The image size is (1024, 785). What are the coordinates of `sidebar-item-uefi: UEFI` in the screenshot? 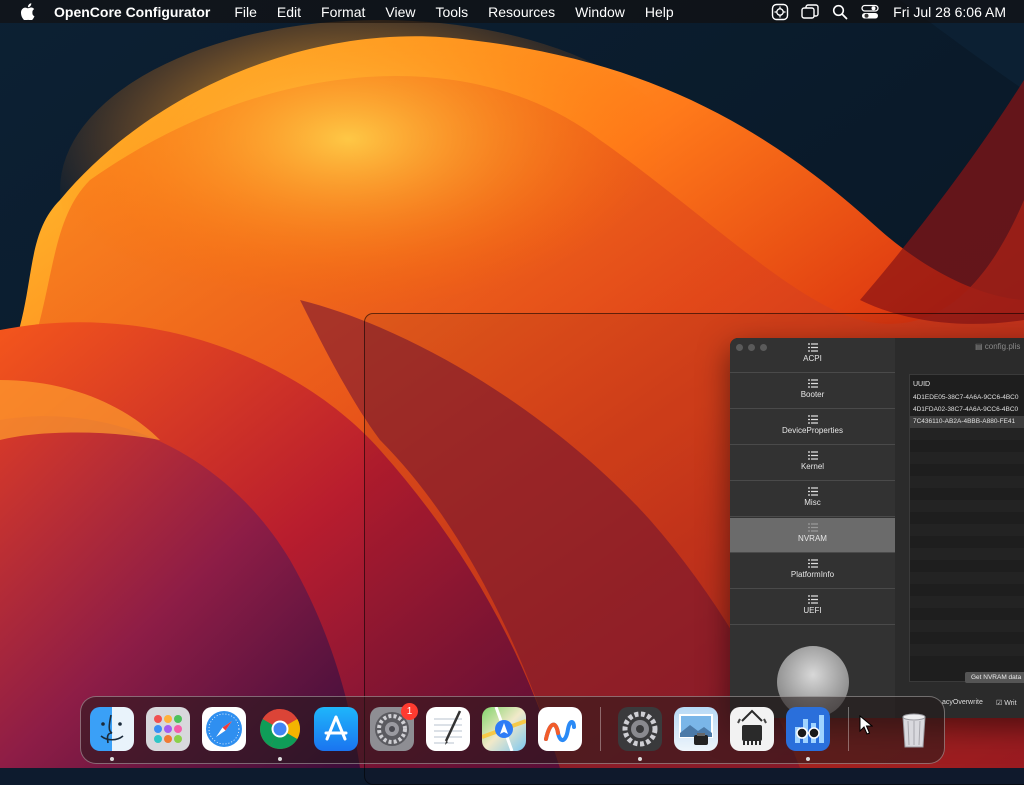 It's located at (812, 607).